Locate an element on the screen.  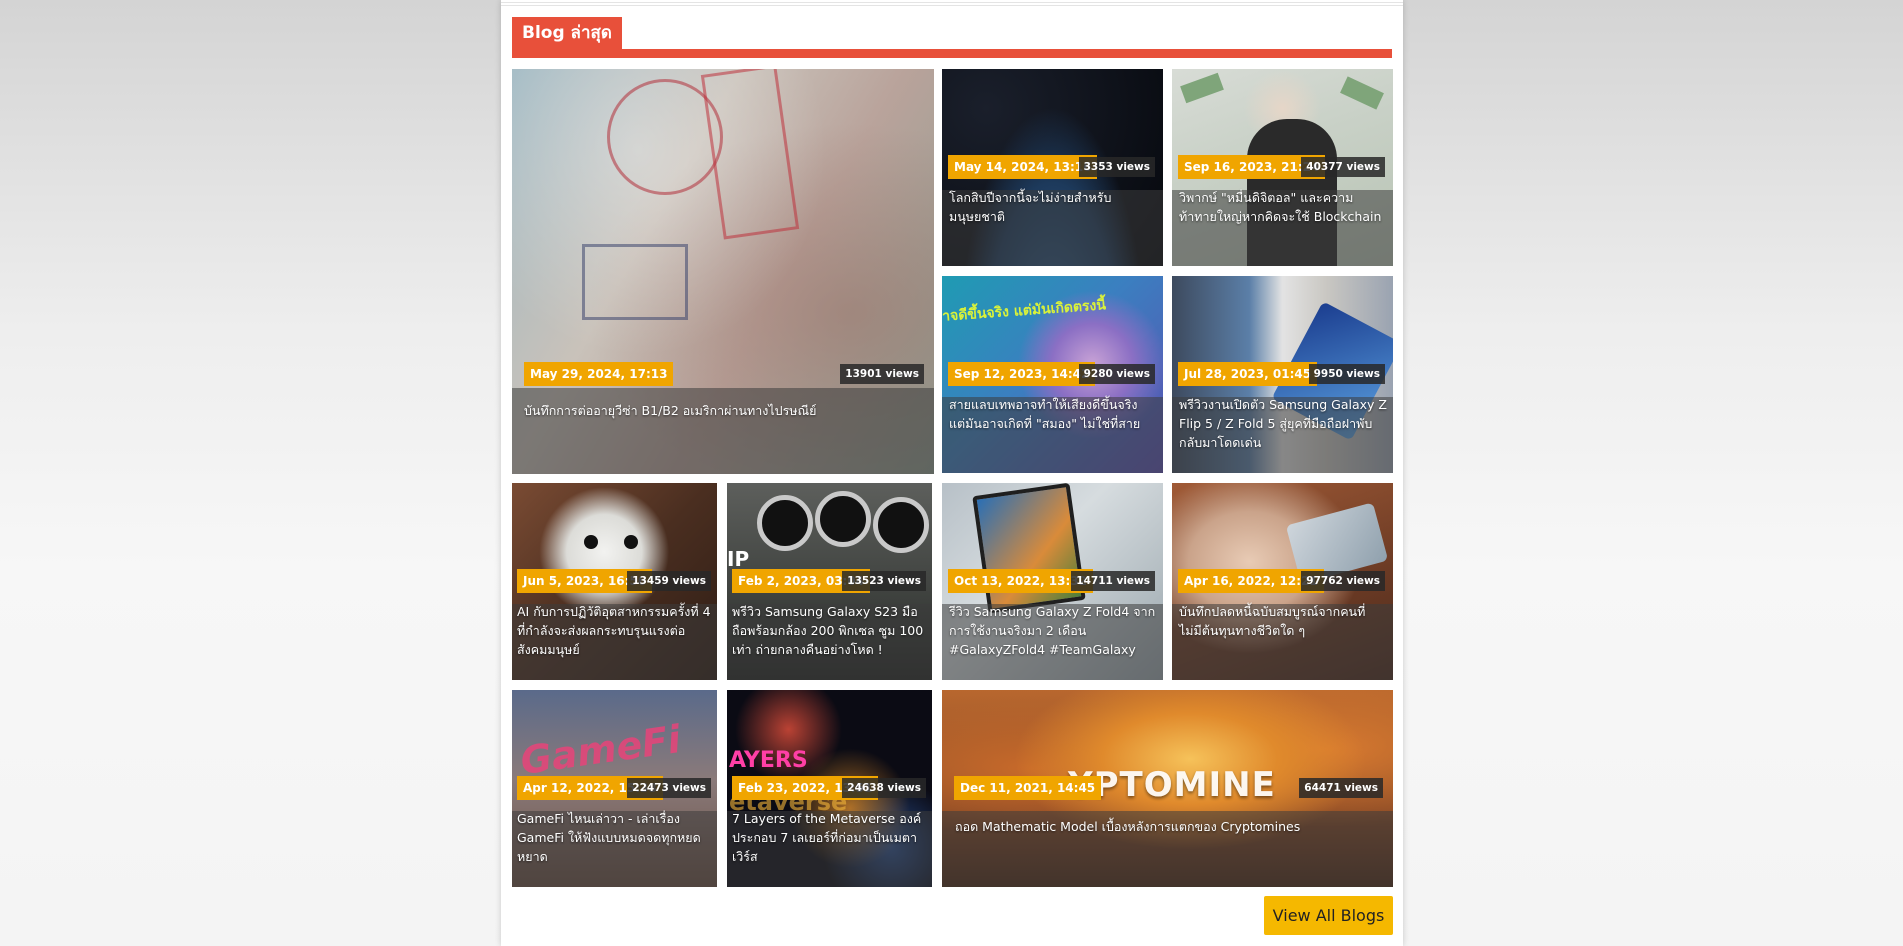
card-date-badge: Dec 11, 2021, 14:45 is located at coordinates (1028, 788).